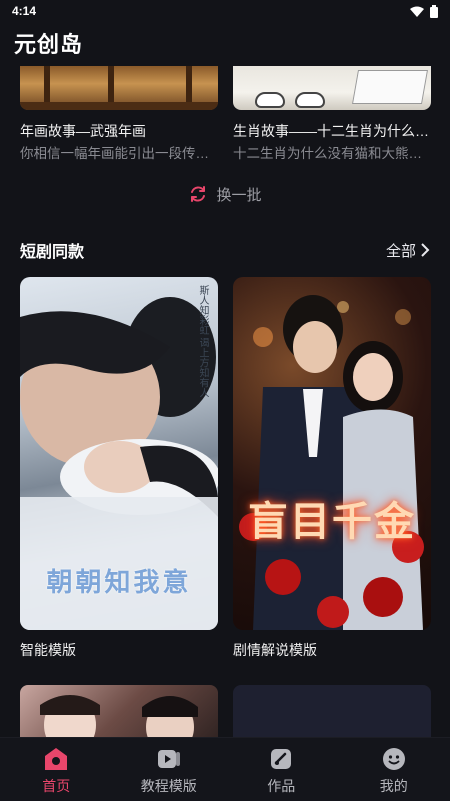 Image resolution: width=450 pixels, height=801 pixels. I want to click on see-all-button: 全部, so click(408, 250).